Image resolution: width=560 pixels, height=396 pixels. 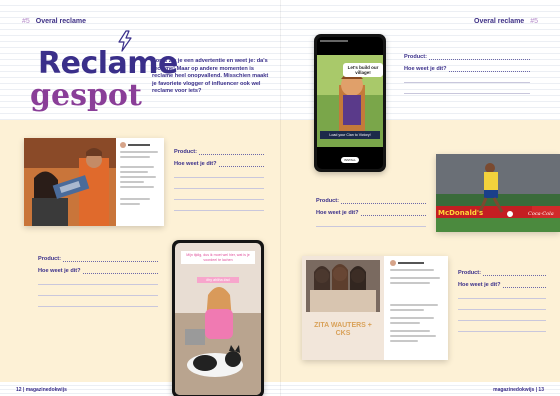 What do you see at coordinates (350, 160) in the screenshot?
I see `install-button: INSTALL` at bounding box center [350, 160].